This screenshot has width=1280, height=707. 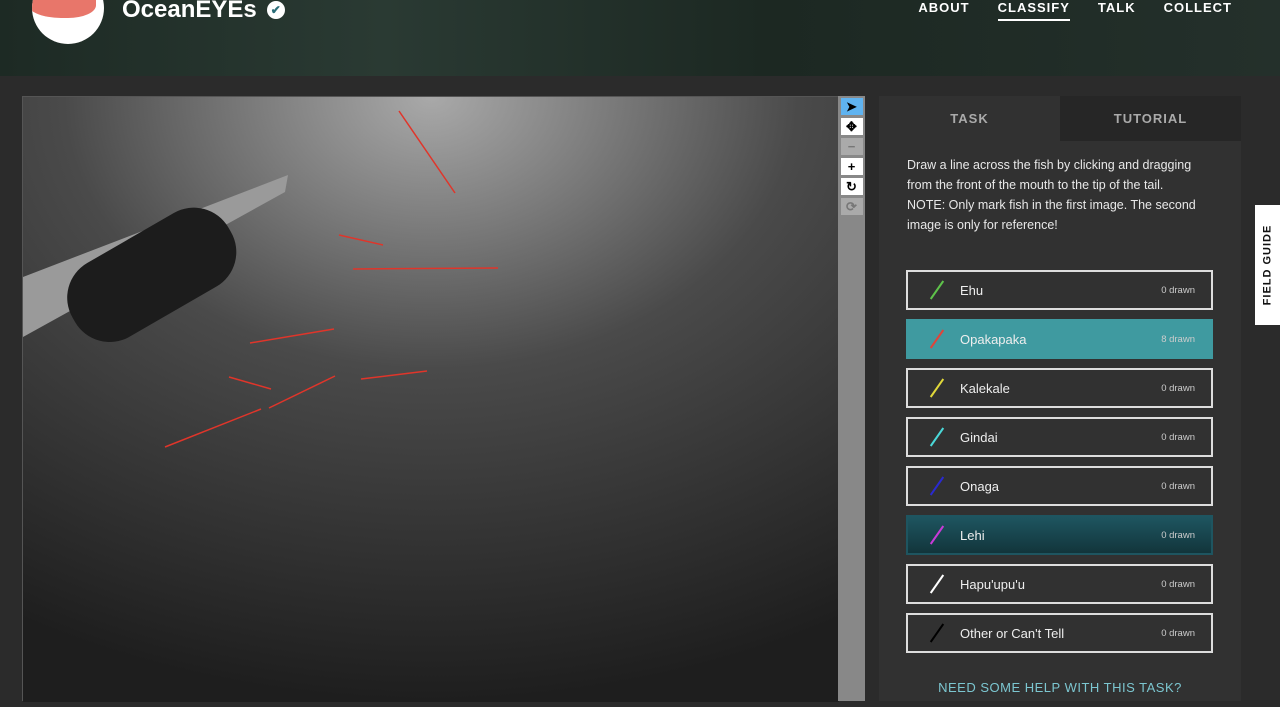 What do you see at coordinates (1060, 687) in the screenshot?
I see `help-link: NEED SOME HELP WITH THIS TASK?` at bounding box center [1060, 687].